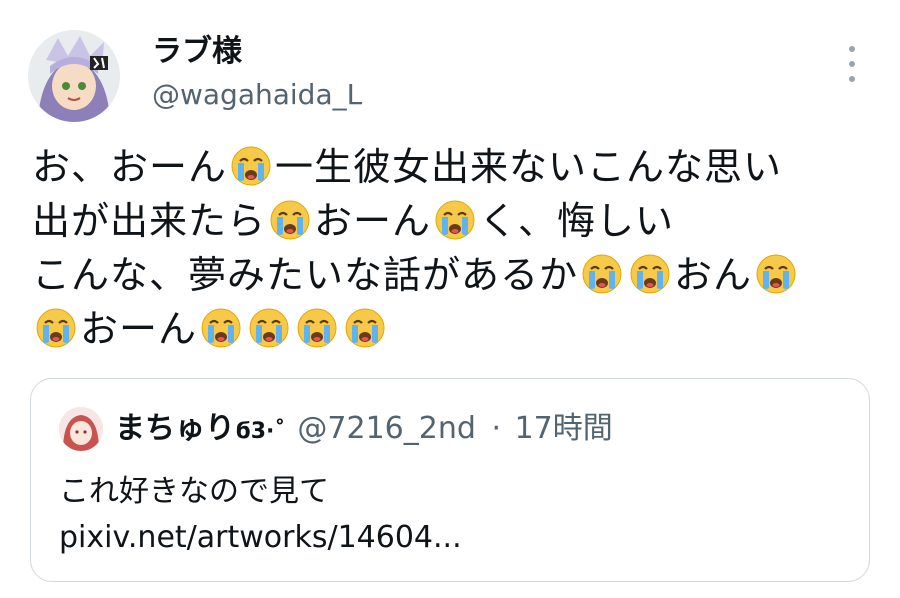  Describe the element at coordinates (713, 275) in the screenshot. I see `tweet-text-segment: おん` at that location.